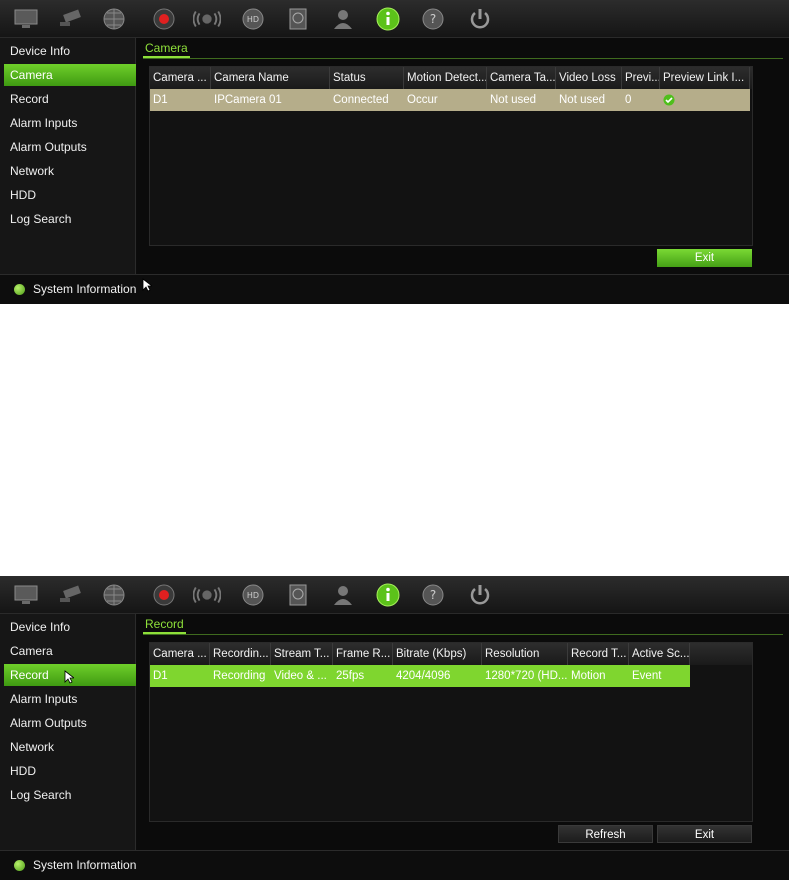 The width and height of the screenshot is (789, 882). What do you see at coordinates (361, 100) in the screenshot?
I see `cell-status: Connected` at bounding box center [361, 100].